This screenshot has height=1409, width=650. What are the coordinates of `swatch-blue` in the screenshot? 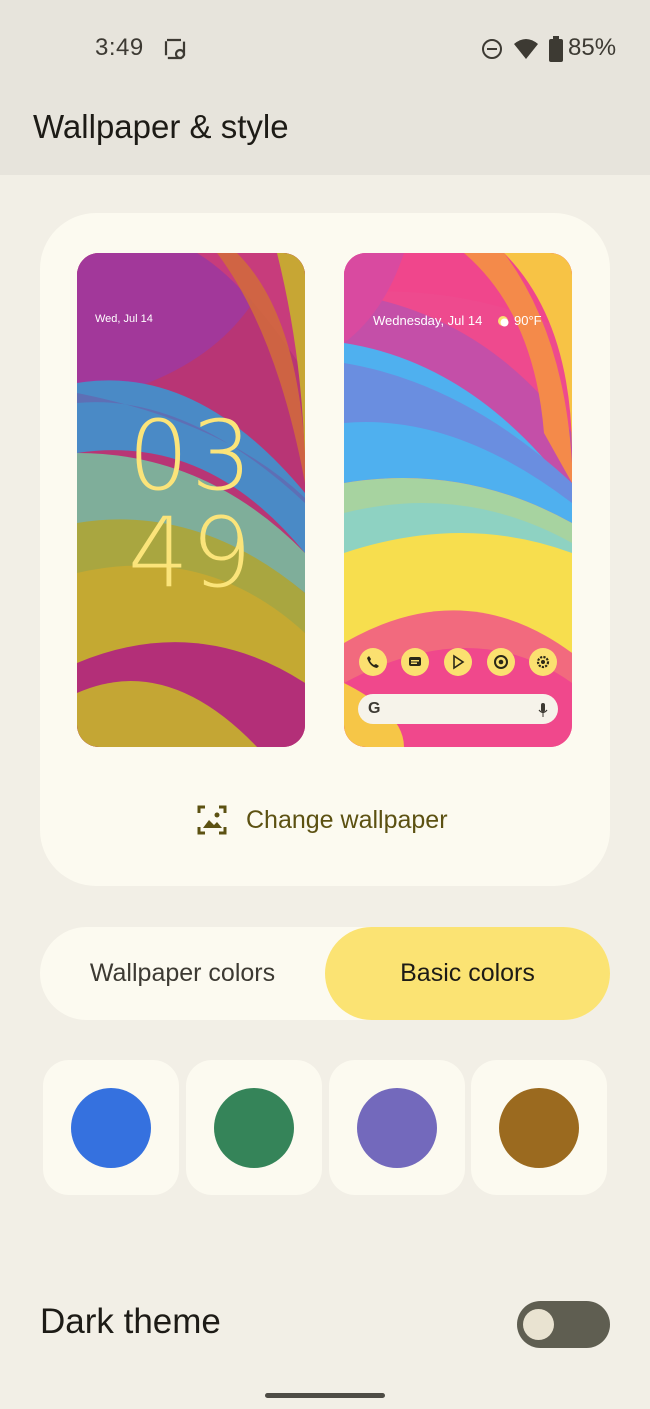 It's located at (111, 1127).